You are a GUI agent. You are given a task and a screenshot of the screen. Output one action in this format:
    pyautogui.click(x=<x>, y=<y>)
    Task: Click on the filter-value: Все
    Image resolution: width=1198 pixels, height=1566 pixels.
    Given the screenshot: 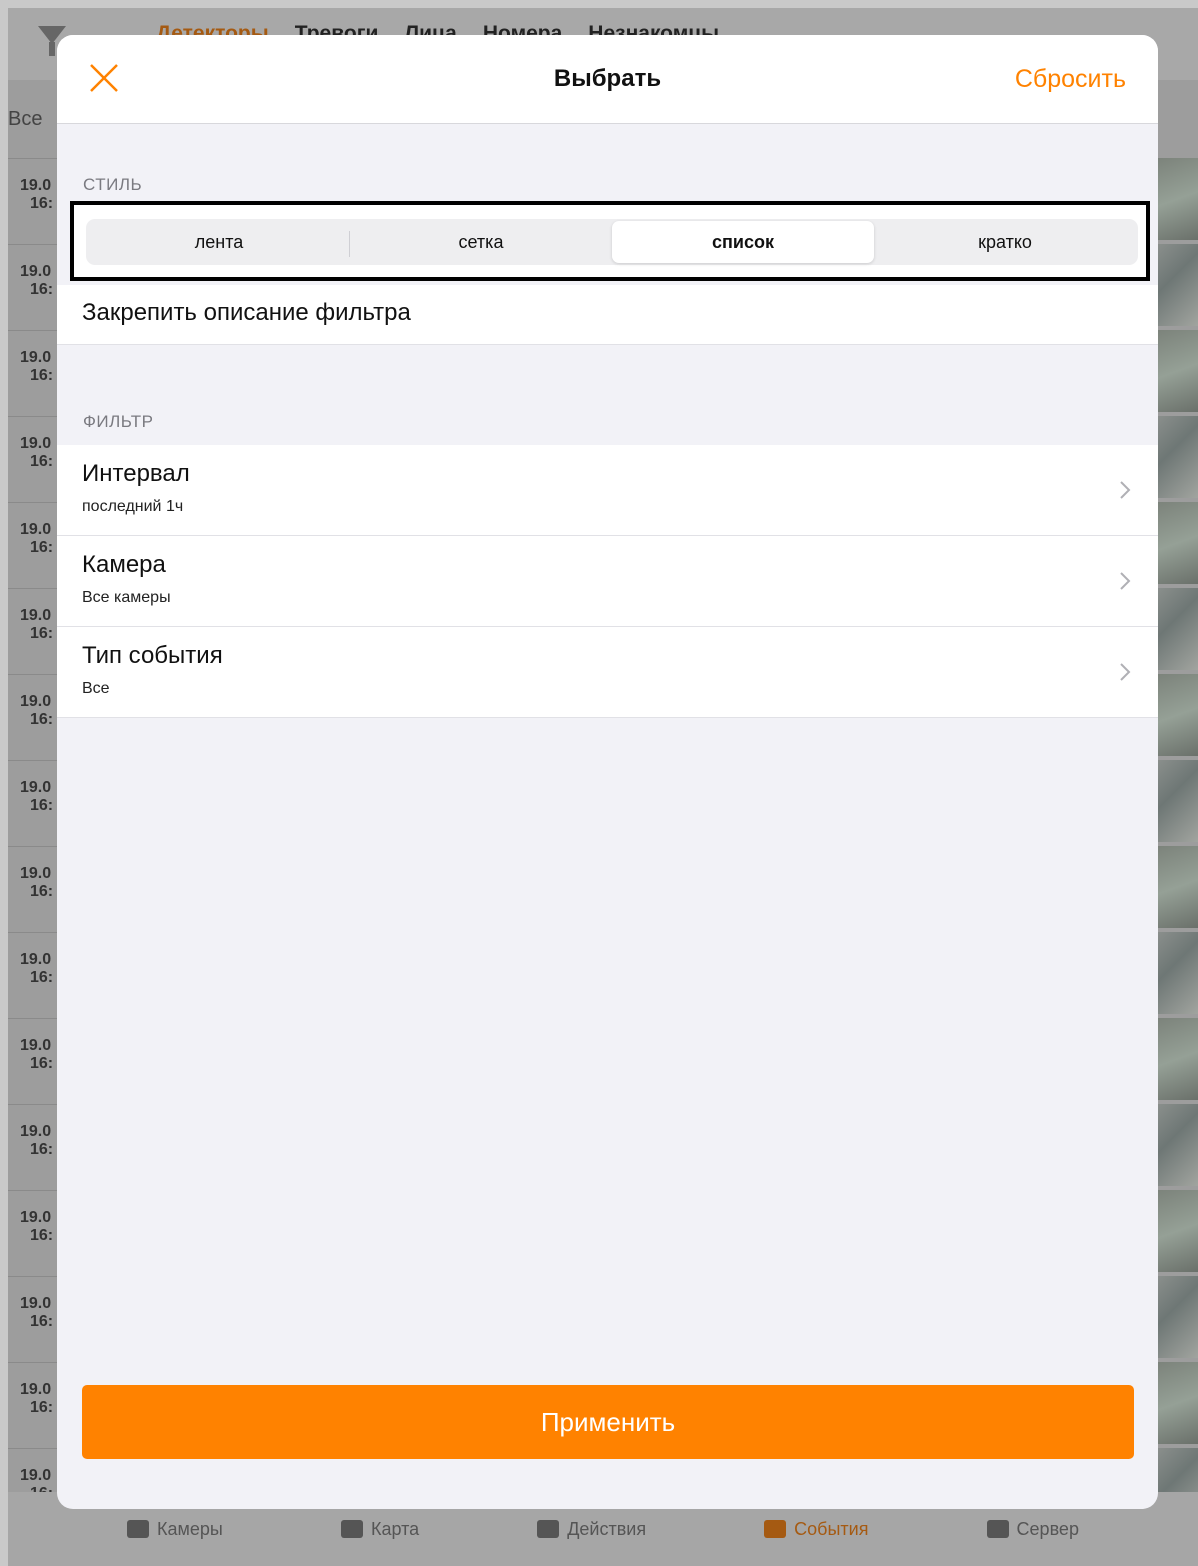 What is the action you would take?
    pyautogui.click(x=96, y=688)
    